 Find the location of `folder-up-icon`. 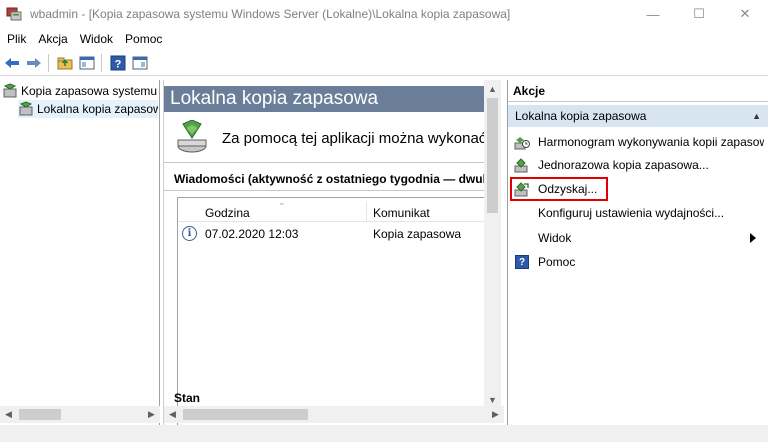

folder-up-icon is located at coordinates (65, 63).